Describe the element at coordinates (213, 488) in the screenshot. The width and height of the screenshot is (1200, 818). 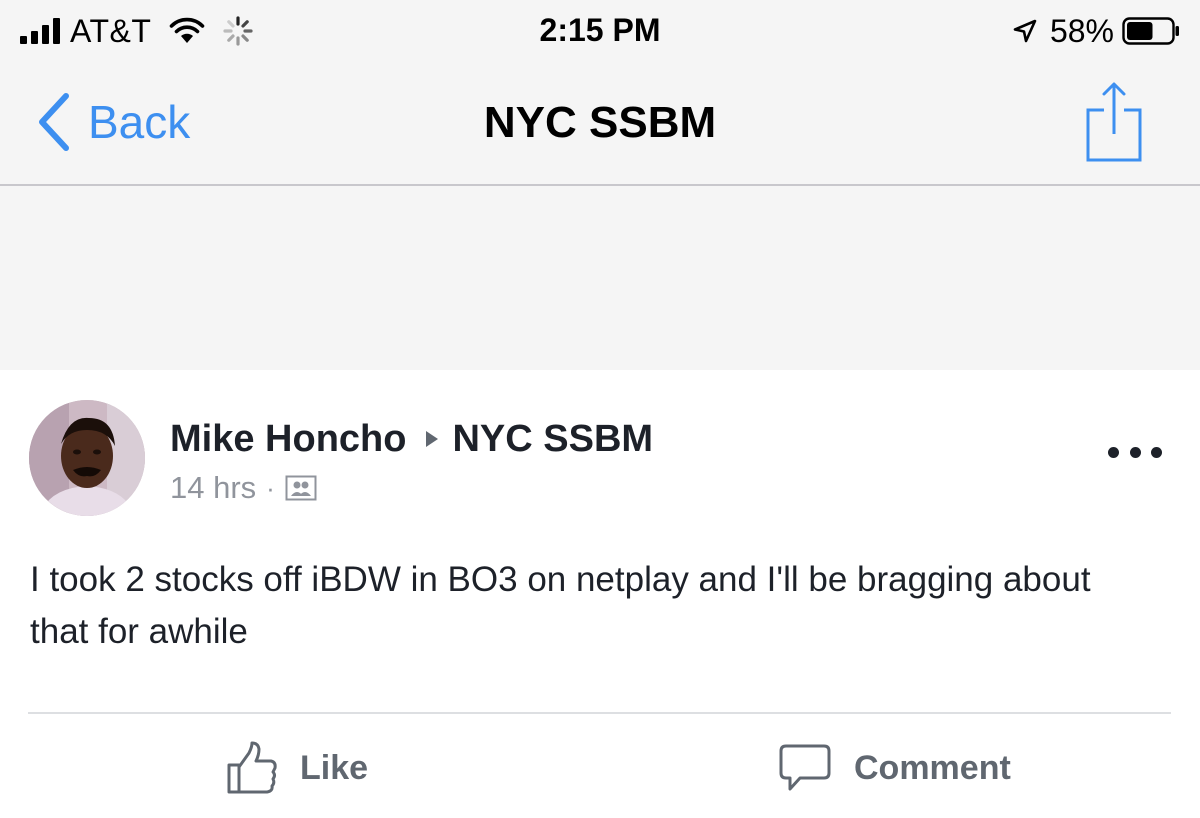
I see `post-timestamp: 14 hrs` at that location.